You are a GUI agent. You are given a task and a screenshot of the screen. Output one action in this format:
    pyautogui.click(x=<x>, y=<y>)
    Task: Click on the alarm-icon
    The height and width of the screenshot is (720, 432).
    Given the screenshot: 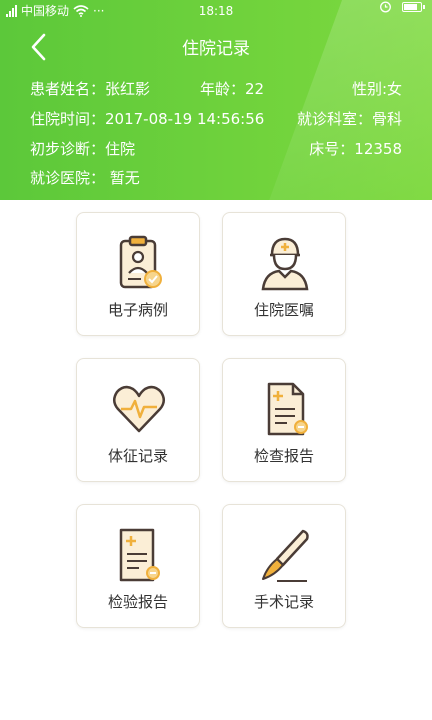 What is the action you would take?
    pyautogui.click(x=385, y=7)
    